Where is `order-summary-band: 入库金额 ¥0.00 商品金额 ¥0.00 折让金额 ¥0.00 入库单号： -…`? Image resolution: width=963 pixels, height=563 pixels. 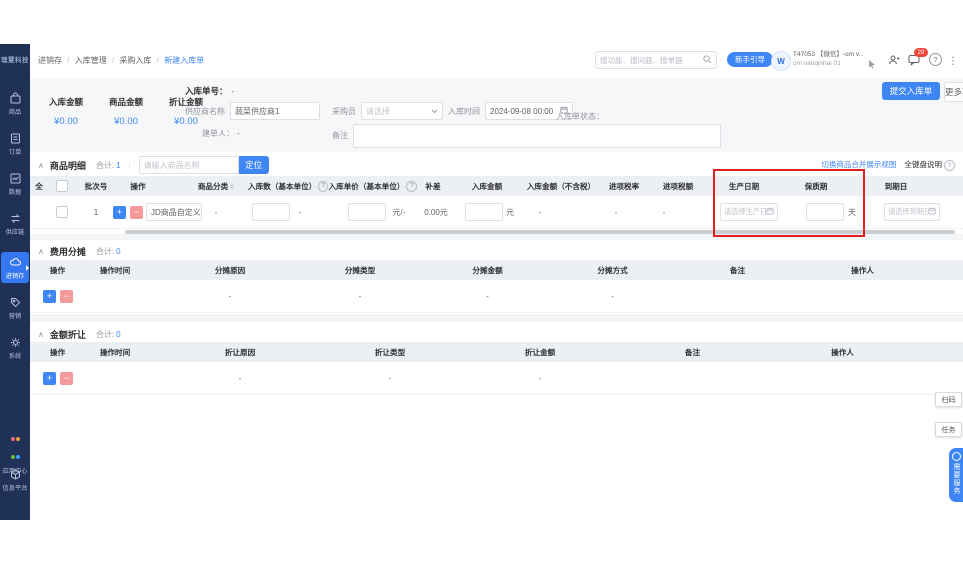
order-summary-band: 入库金额 ¥0.00 商品金额 ¥0.00 折让金额 ¥0.00 入库单号： -… is located at coordinates (496, 115).